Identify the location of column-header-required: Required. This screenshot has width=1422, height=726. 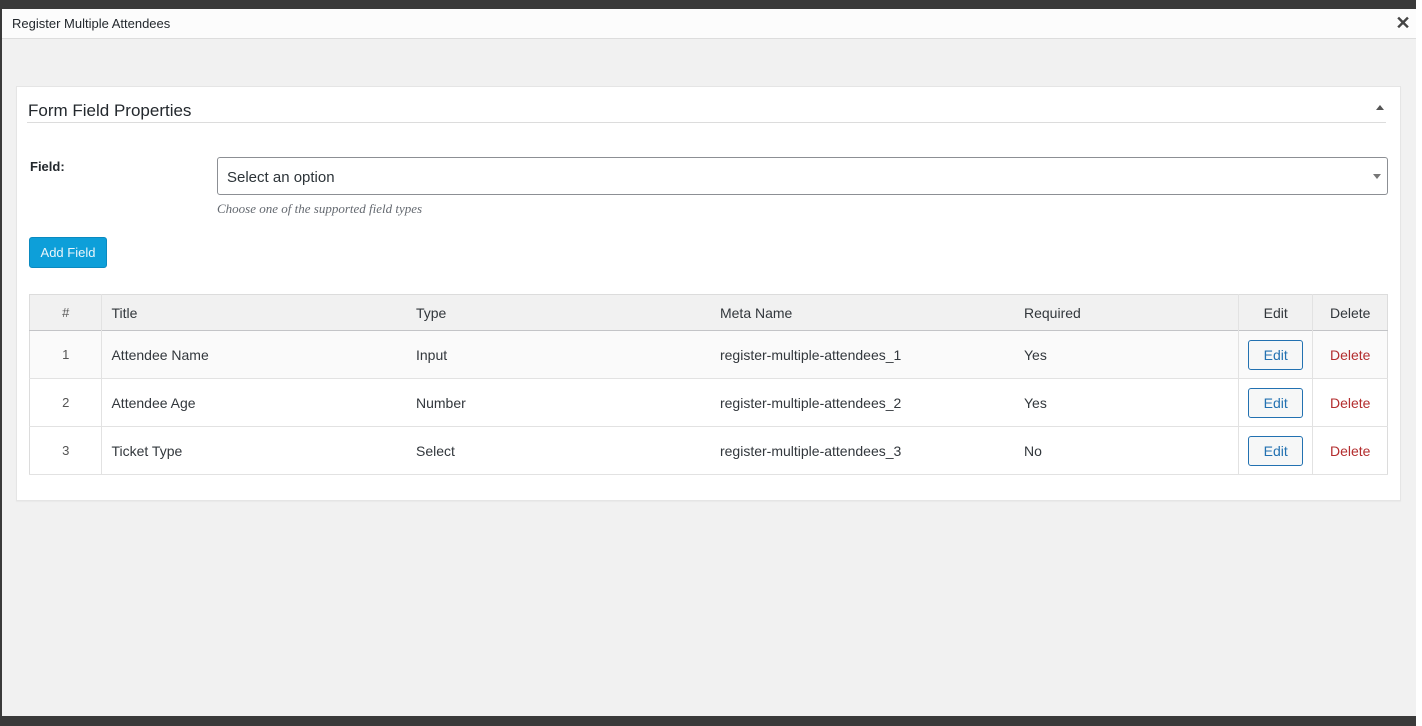
(1126, 312).